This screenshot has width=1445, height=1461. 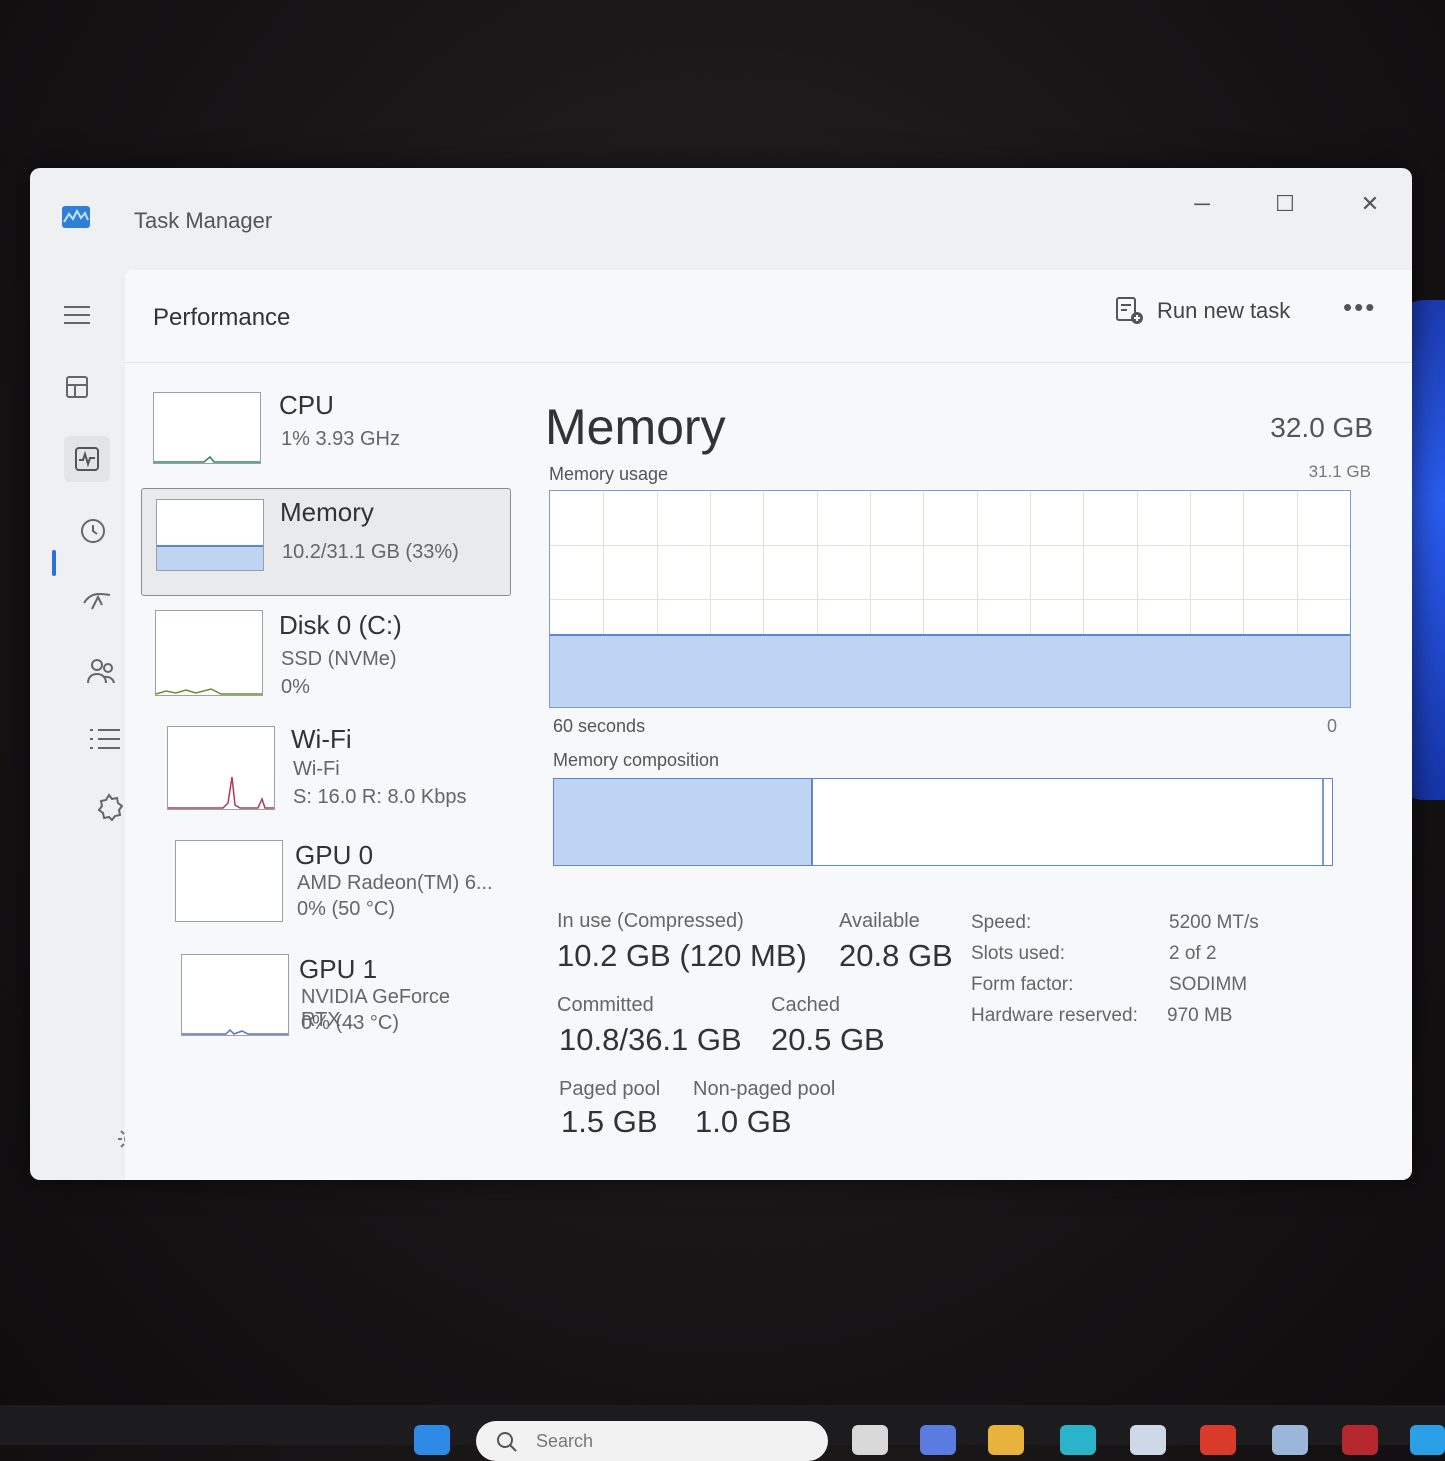 I want to click on maximize-button: ☐, so click(x=1285, y=204).